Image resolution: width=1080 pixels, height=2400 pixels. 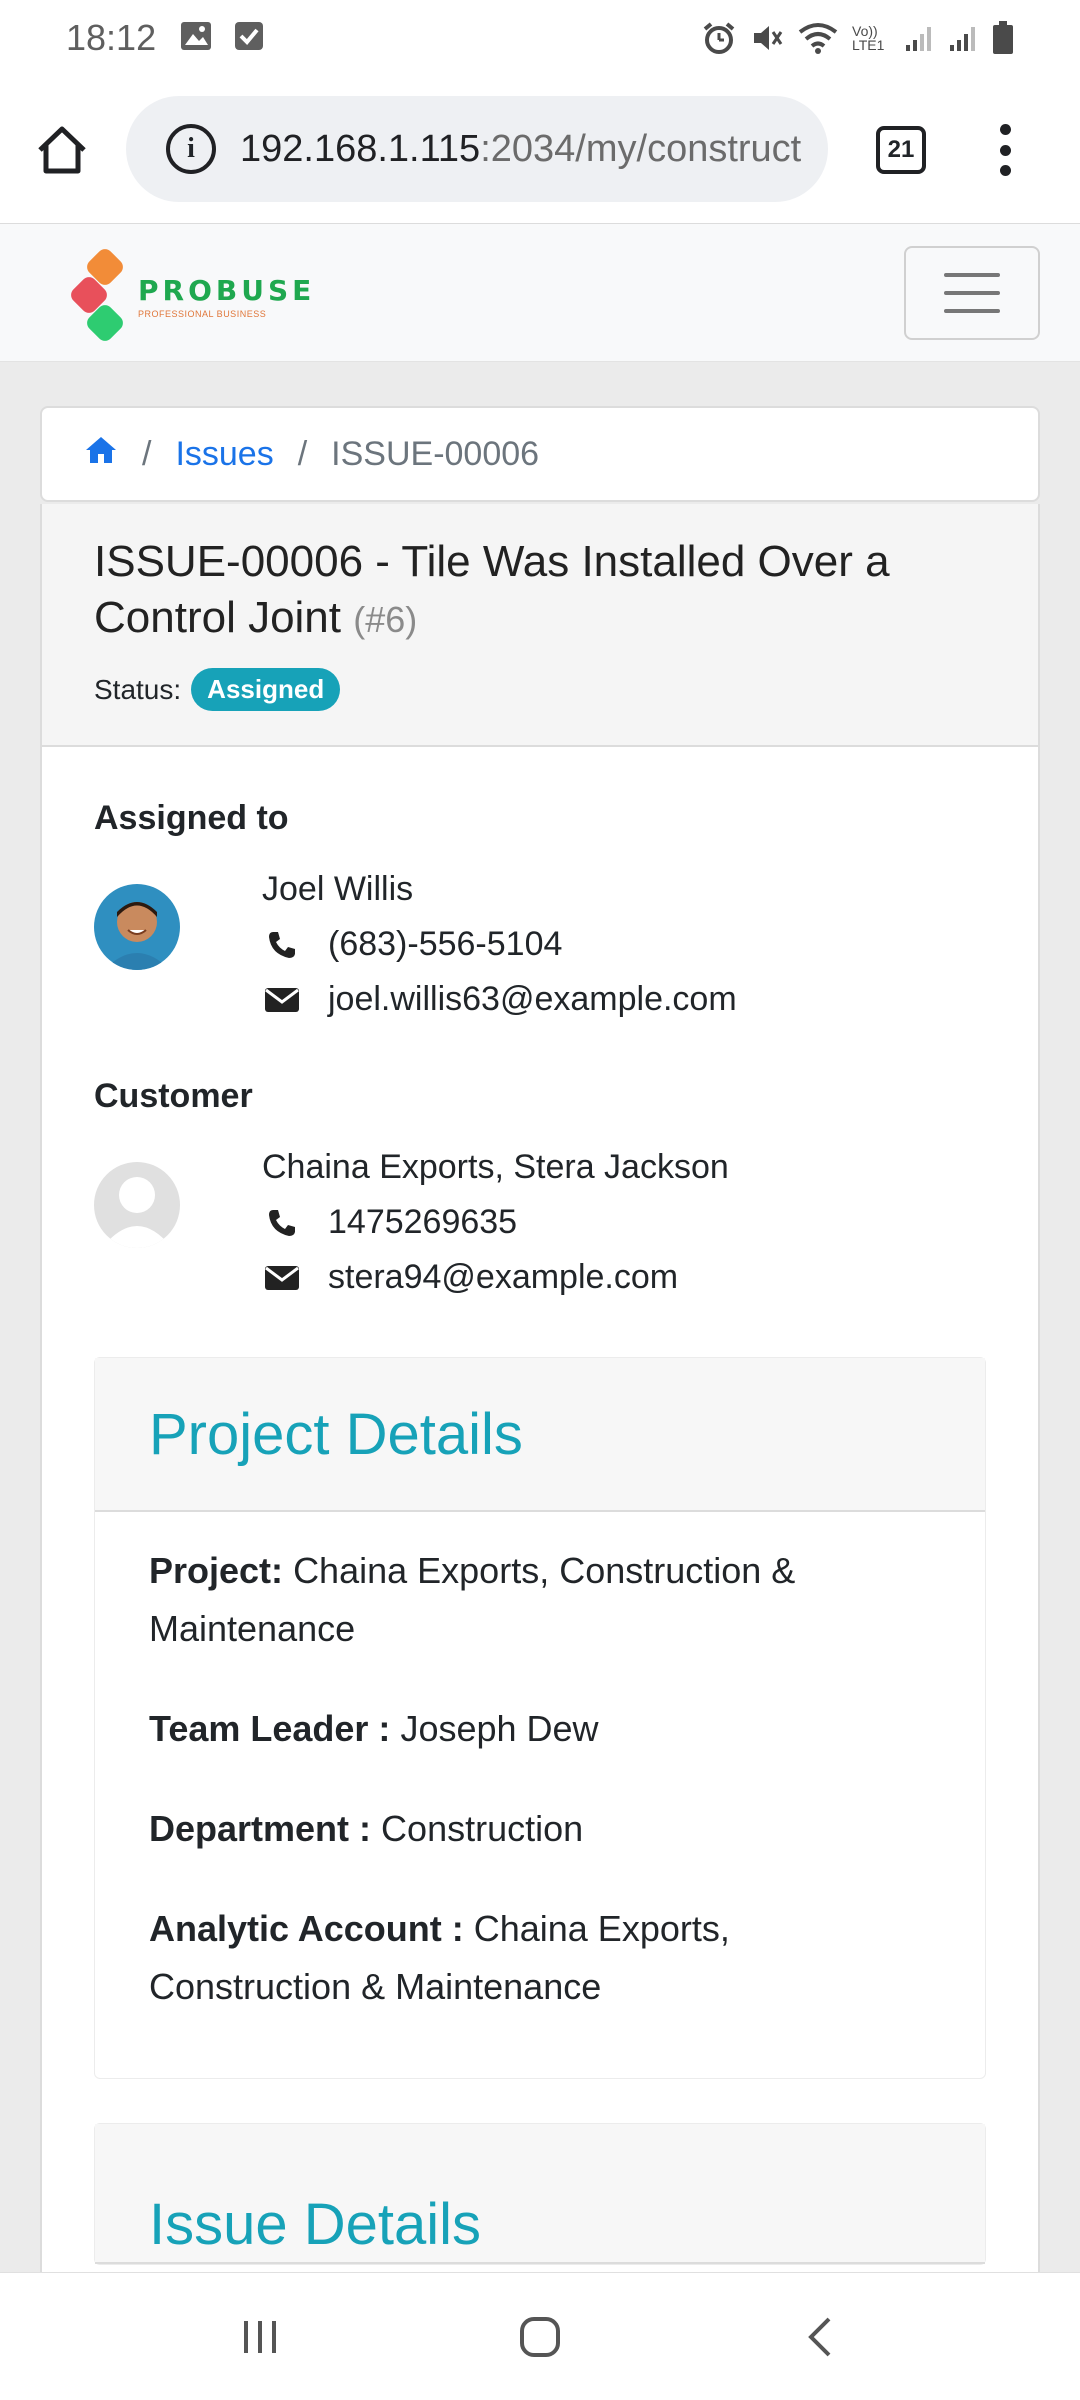 What do you see at coordinates (503, 1277) in the screenshot?
I see `customer-email: stera94@example.com` at bounding box center [503, 1277].